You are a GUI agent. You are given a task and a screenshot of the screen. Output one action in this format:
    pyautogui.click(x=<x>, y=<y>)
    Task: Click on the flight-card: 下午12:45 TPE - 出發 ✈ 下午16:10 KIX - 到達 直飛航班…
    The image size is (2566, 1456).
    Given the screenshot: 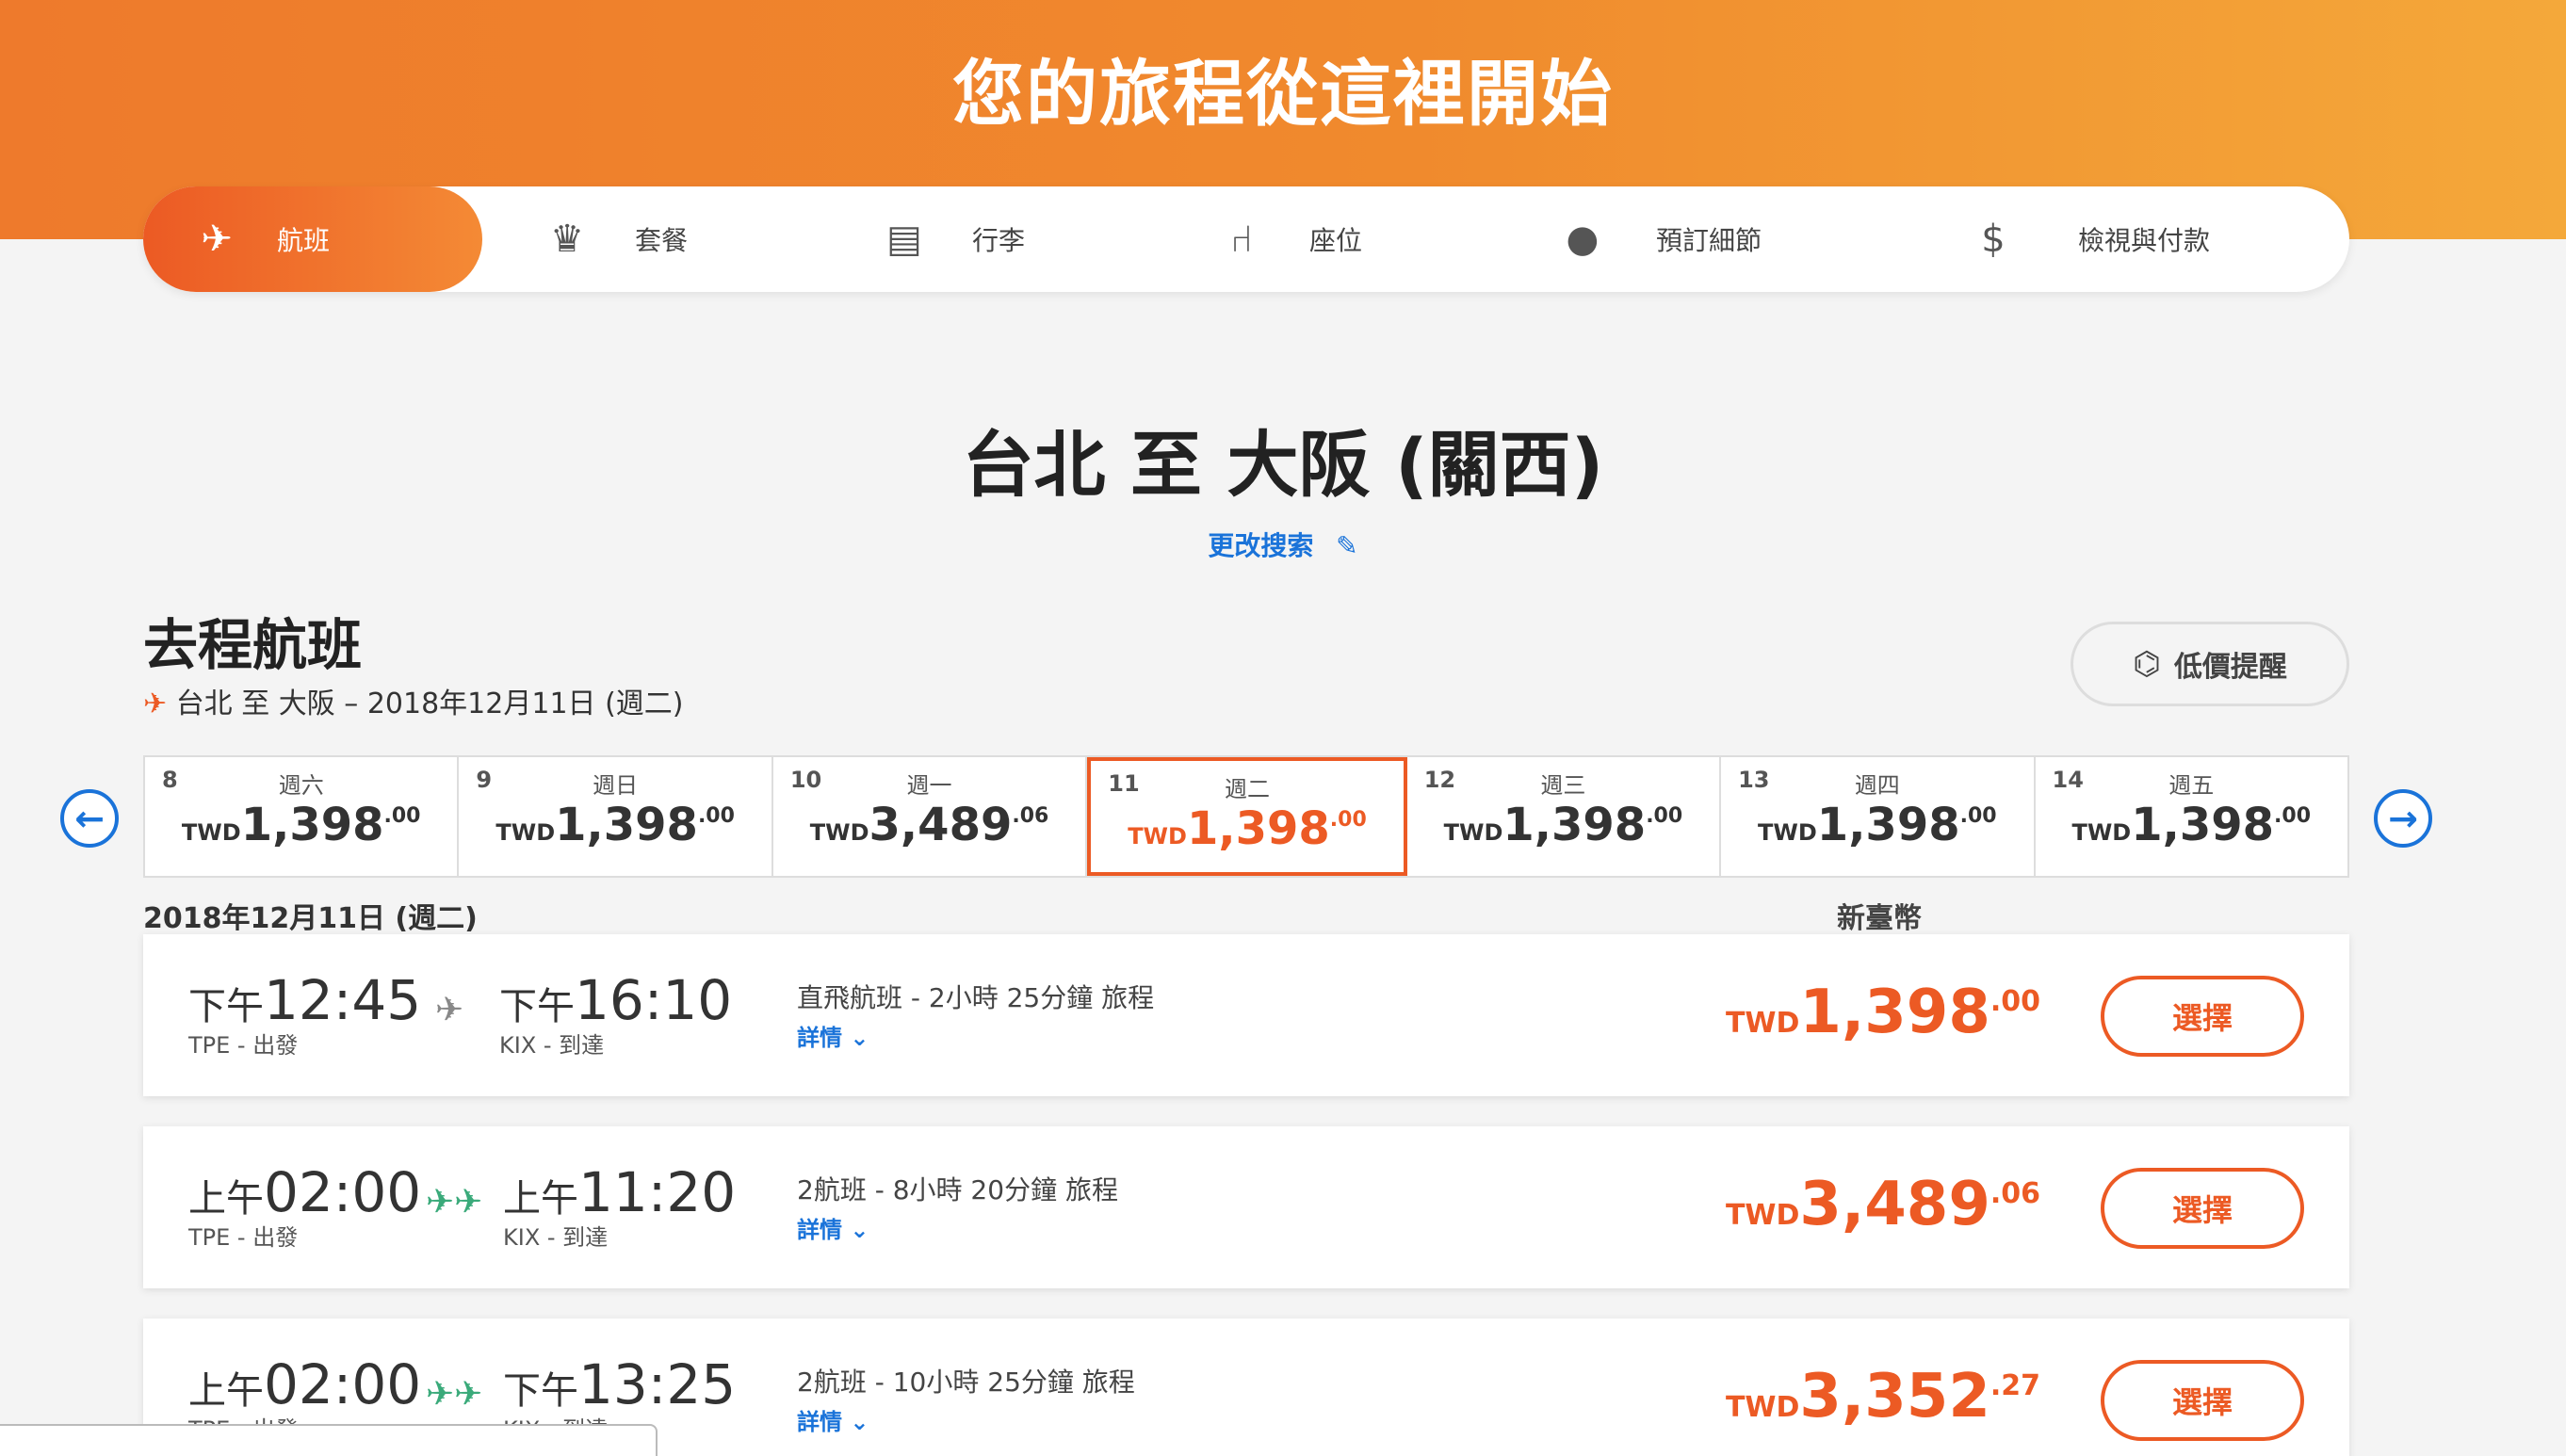 What is the action you would take?
    pyautogui.click(x=1246, y=1015)
    